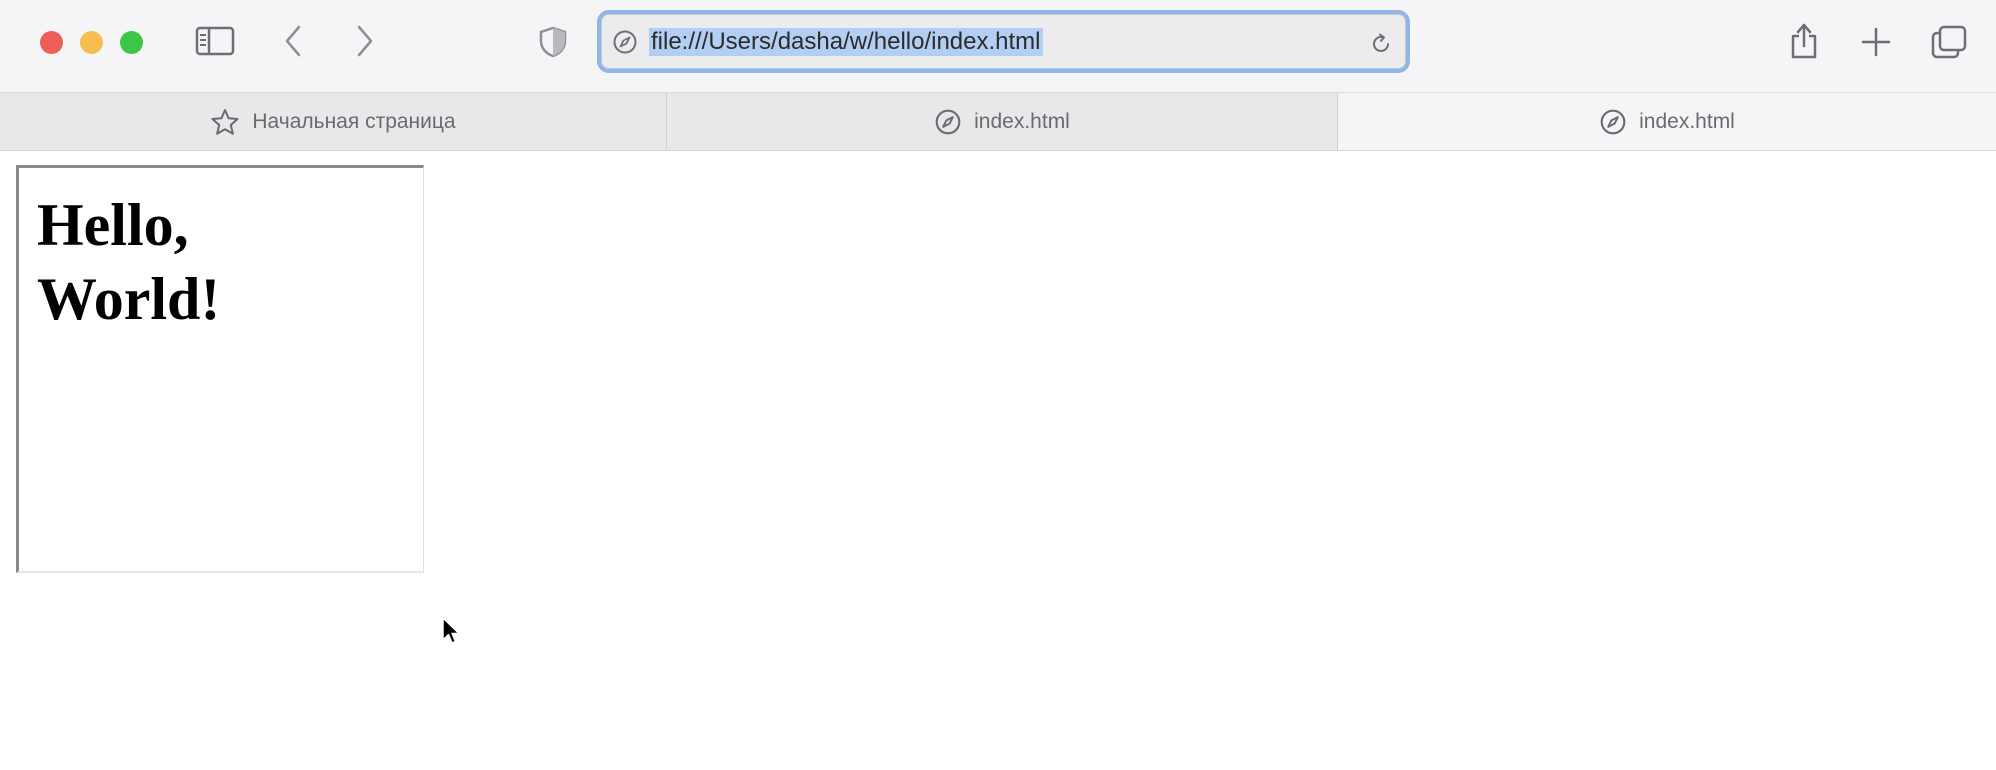 The height and width of the screenshot is (770, 1996). What do you see at coordinates (1381, 46) in the screenshot?
I see `reload-icon` at bounding box center [1381, 46].